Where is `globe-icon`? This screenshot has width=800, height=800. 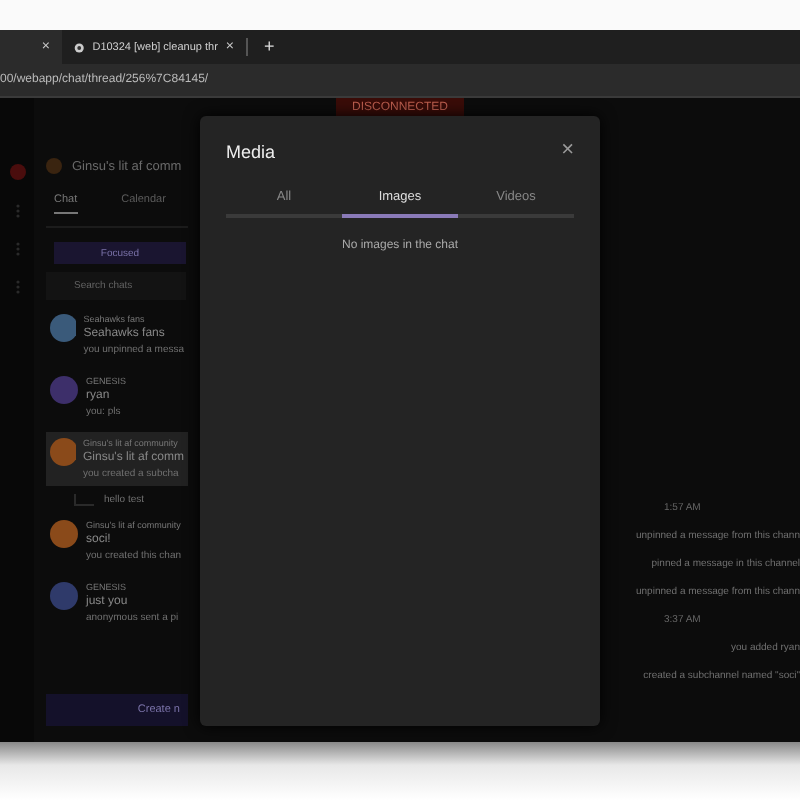 globe-icon is located at coordinates (79, 47).